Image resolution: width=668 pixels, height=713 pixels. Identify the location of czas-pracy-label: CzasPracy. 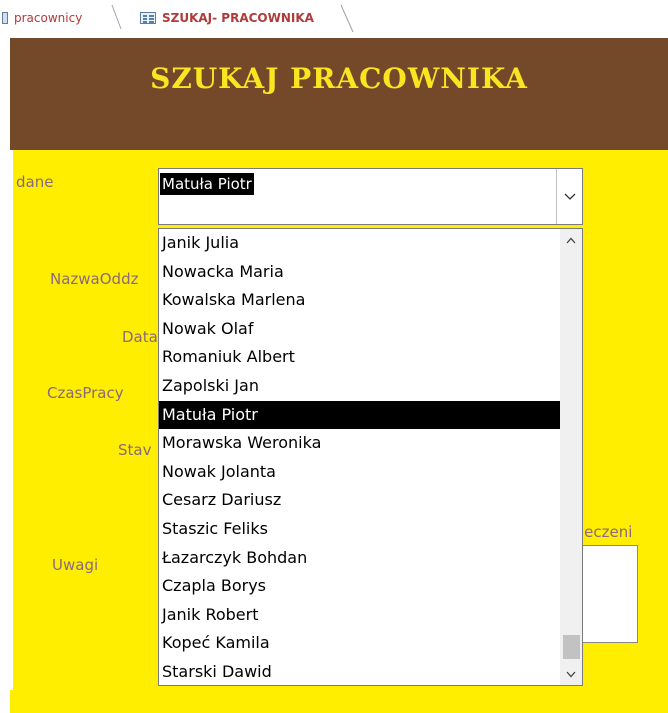
(85, 393).